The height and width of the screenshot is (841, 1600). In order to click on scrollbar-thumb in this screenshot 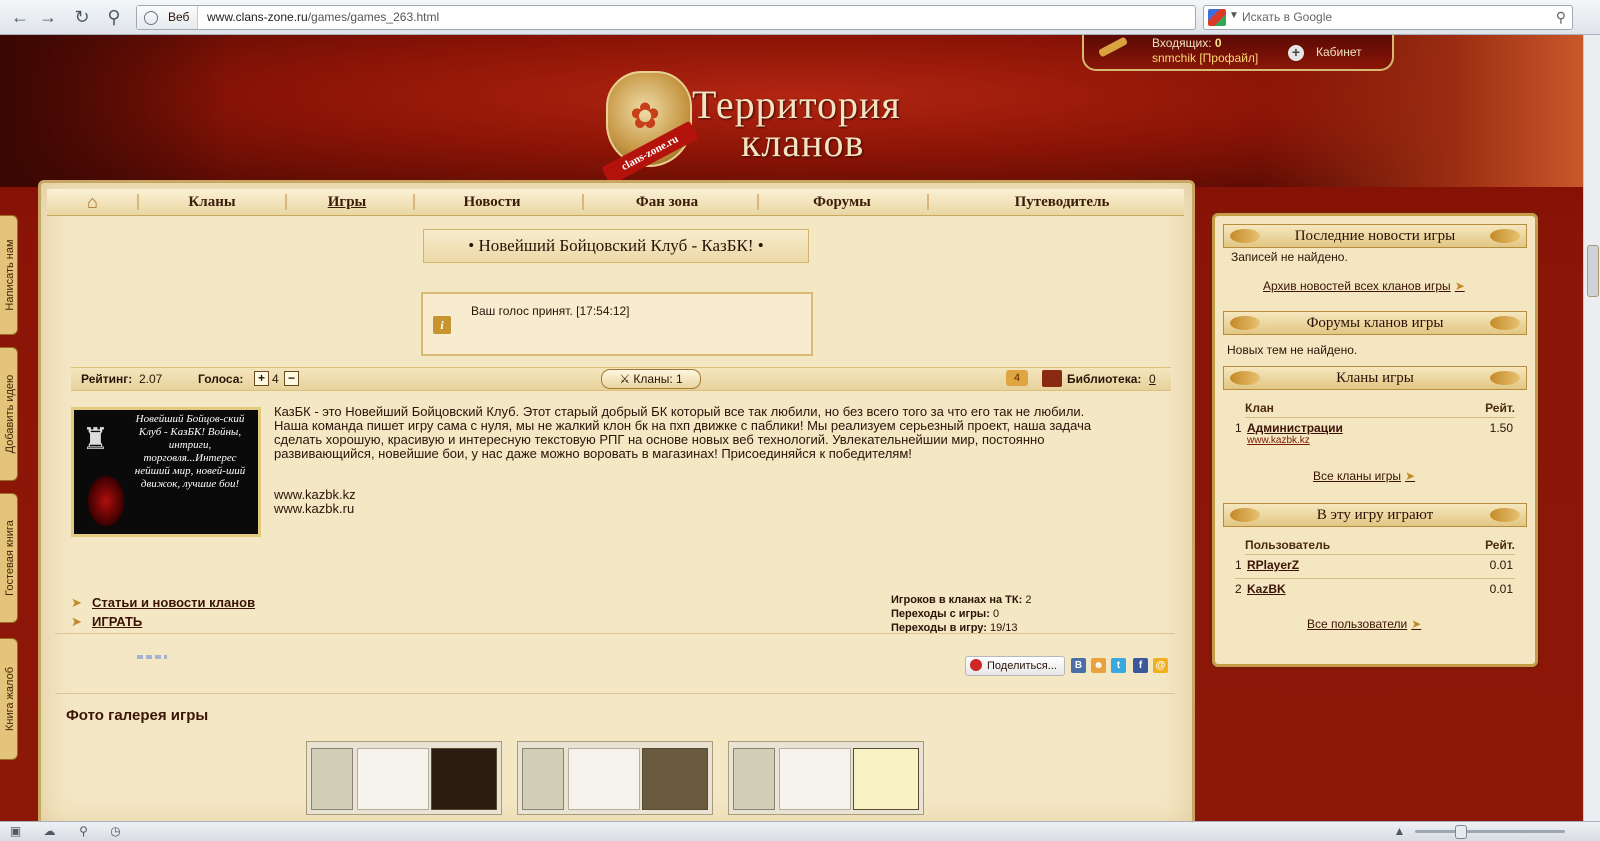, I will do `click(1593, 271)`.